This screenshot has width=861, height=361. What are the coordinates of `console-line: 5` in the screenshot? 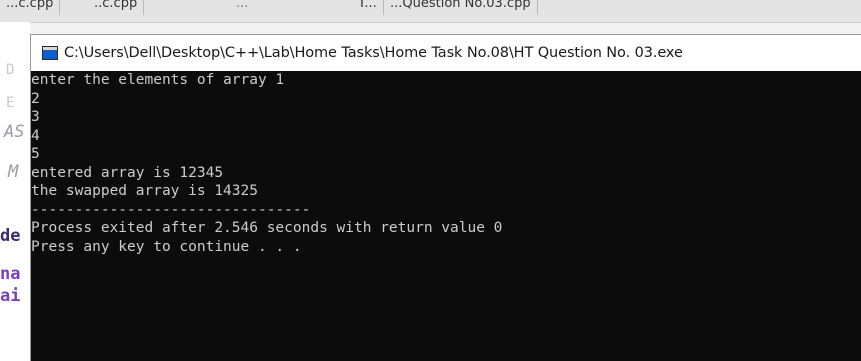 It's located at (35, 154).